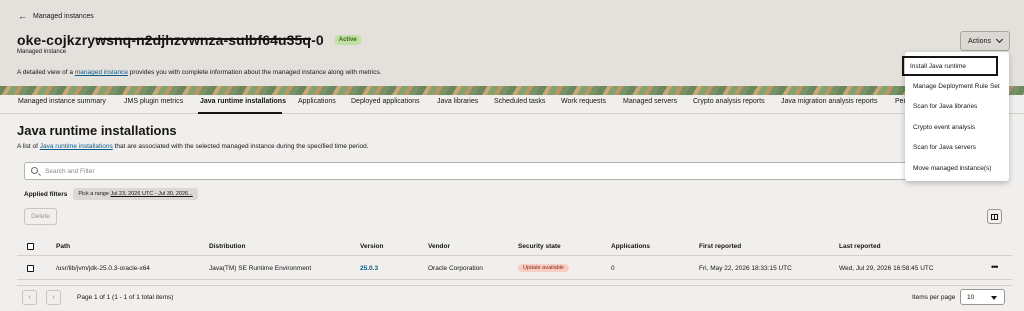 The height and width of the screenshot is (311, 1024). Describe the element at coordinates (34, 170) in the screenshot. I see `search-icon` at that location.